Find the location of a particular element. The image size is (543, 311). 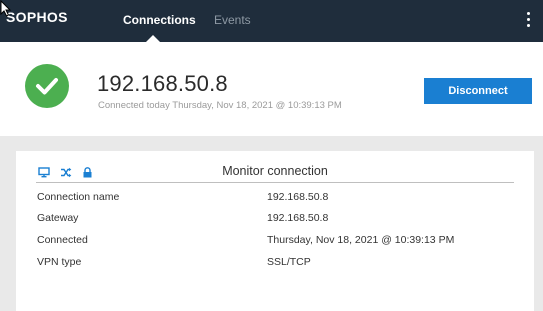

connection-name-value: 192.168.50.8 is located at coordinates (298, 197).